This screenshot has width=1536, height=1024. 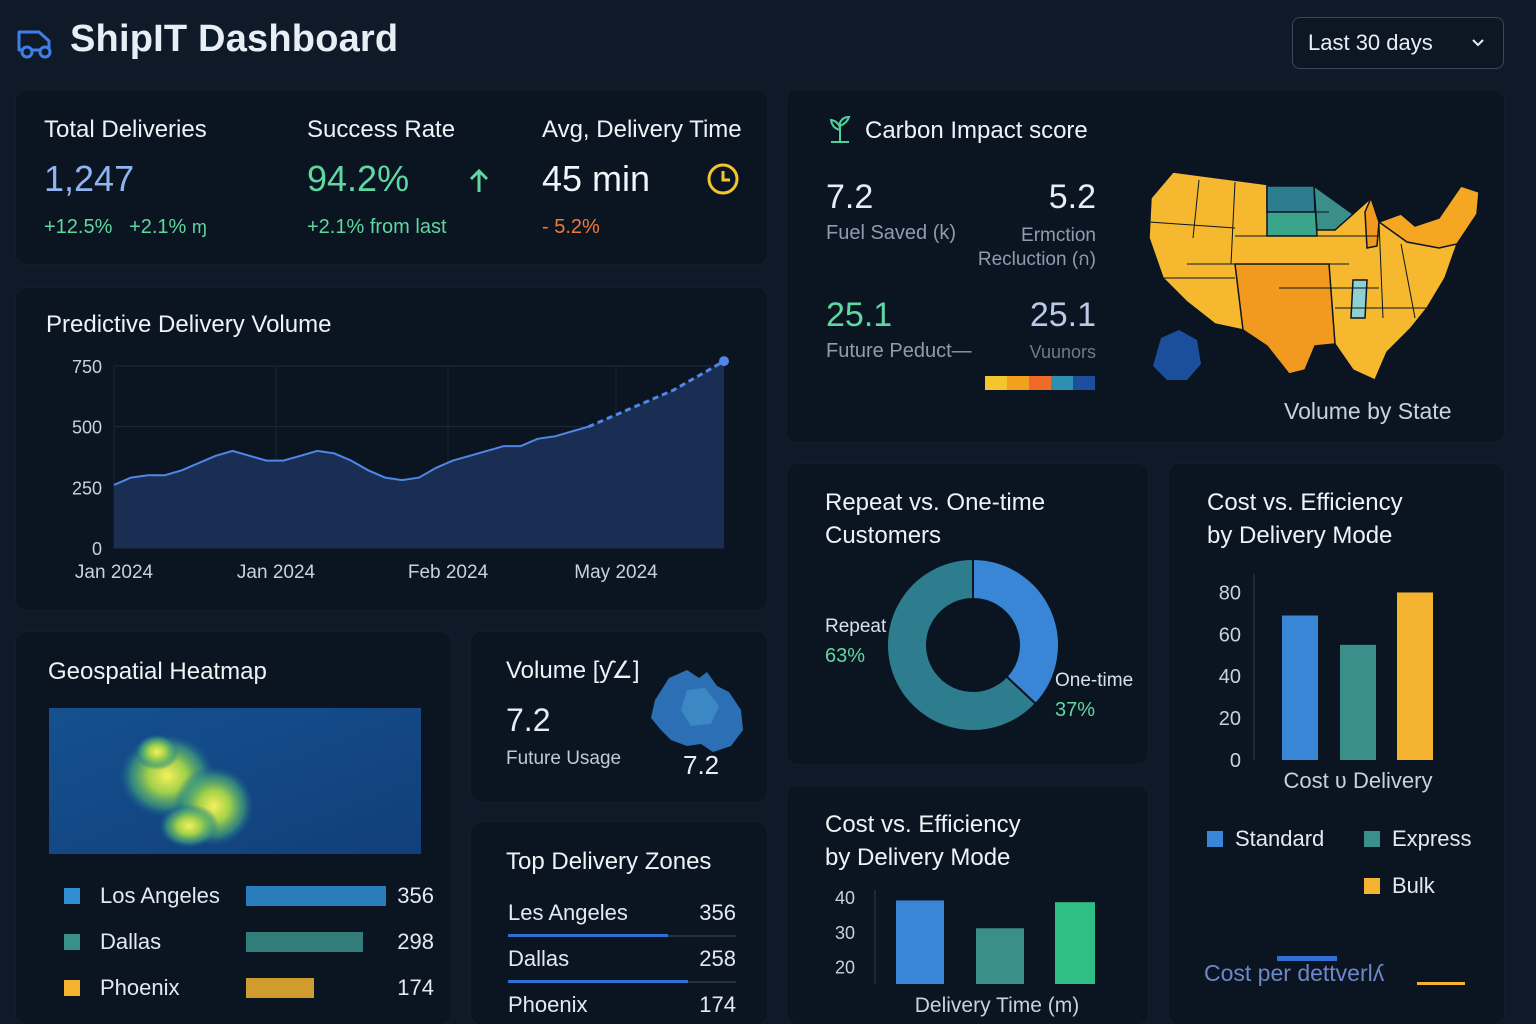 I want to click on top-zone-value: 356, so click(x=717, y=912).